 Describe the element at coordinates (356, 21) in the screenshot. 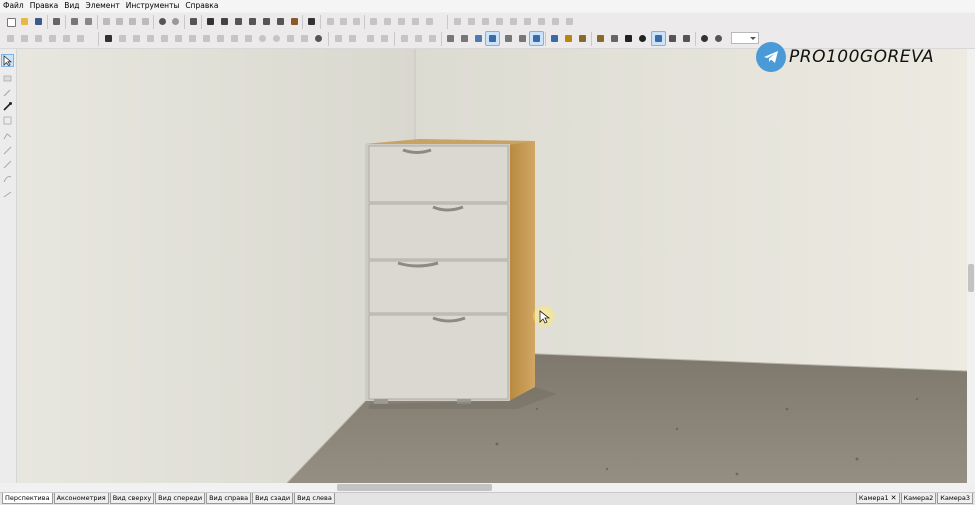

I see `align-center-icon` at that location.